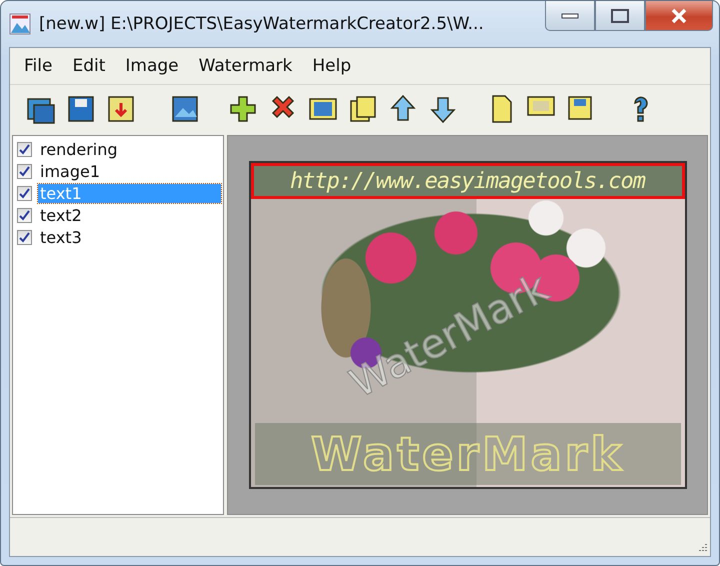 This screenshot has width=720, height=566. Describe the element at coordinates (61, 237) in the screenshot. I see `layer-item: text3` at that location.